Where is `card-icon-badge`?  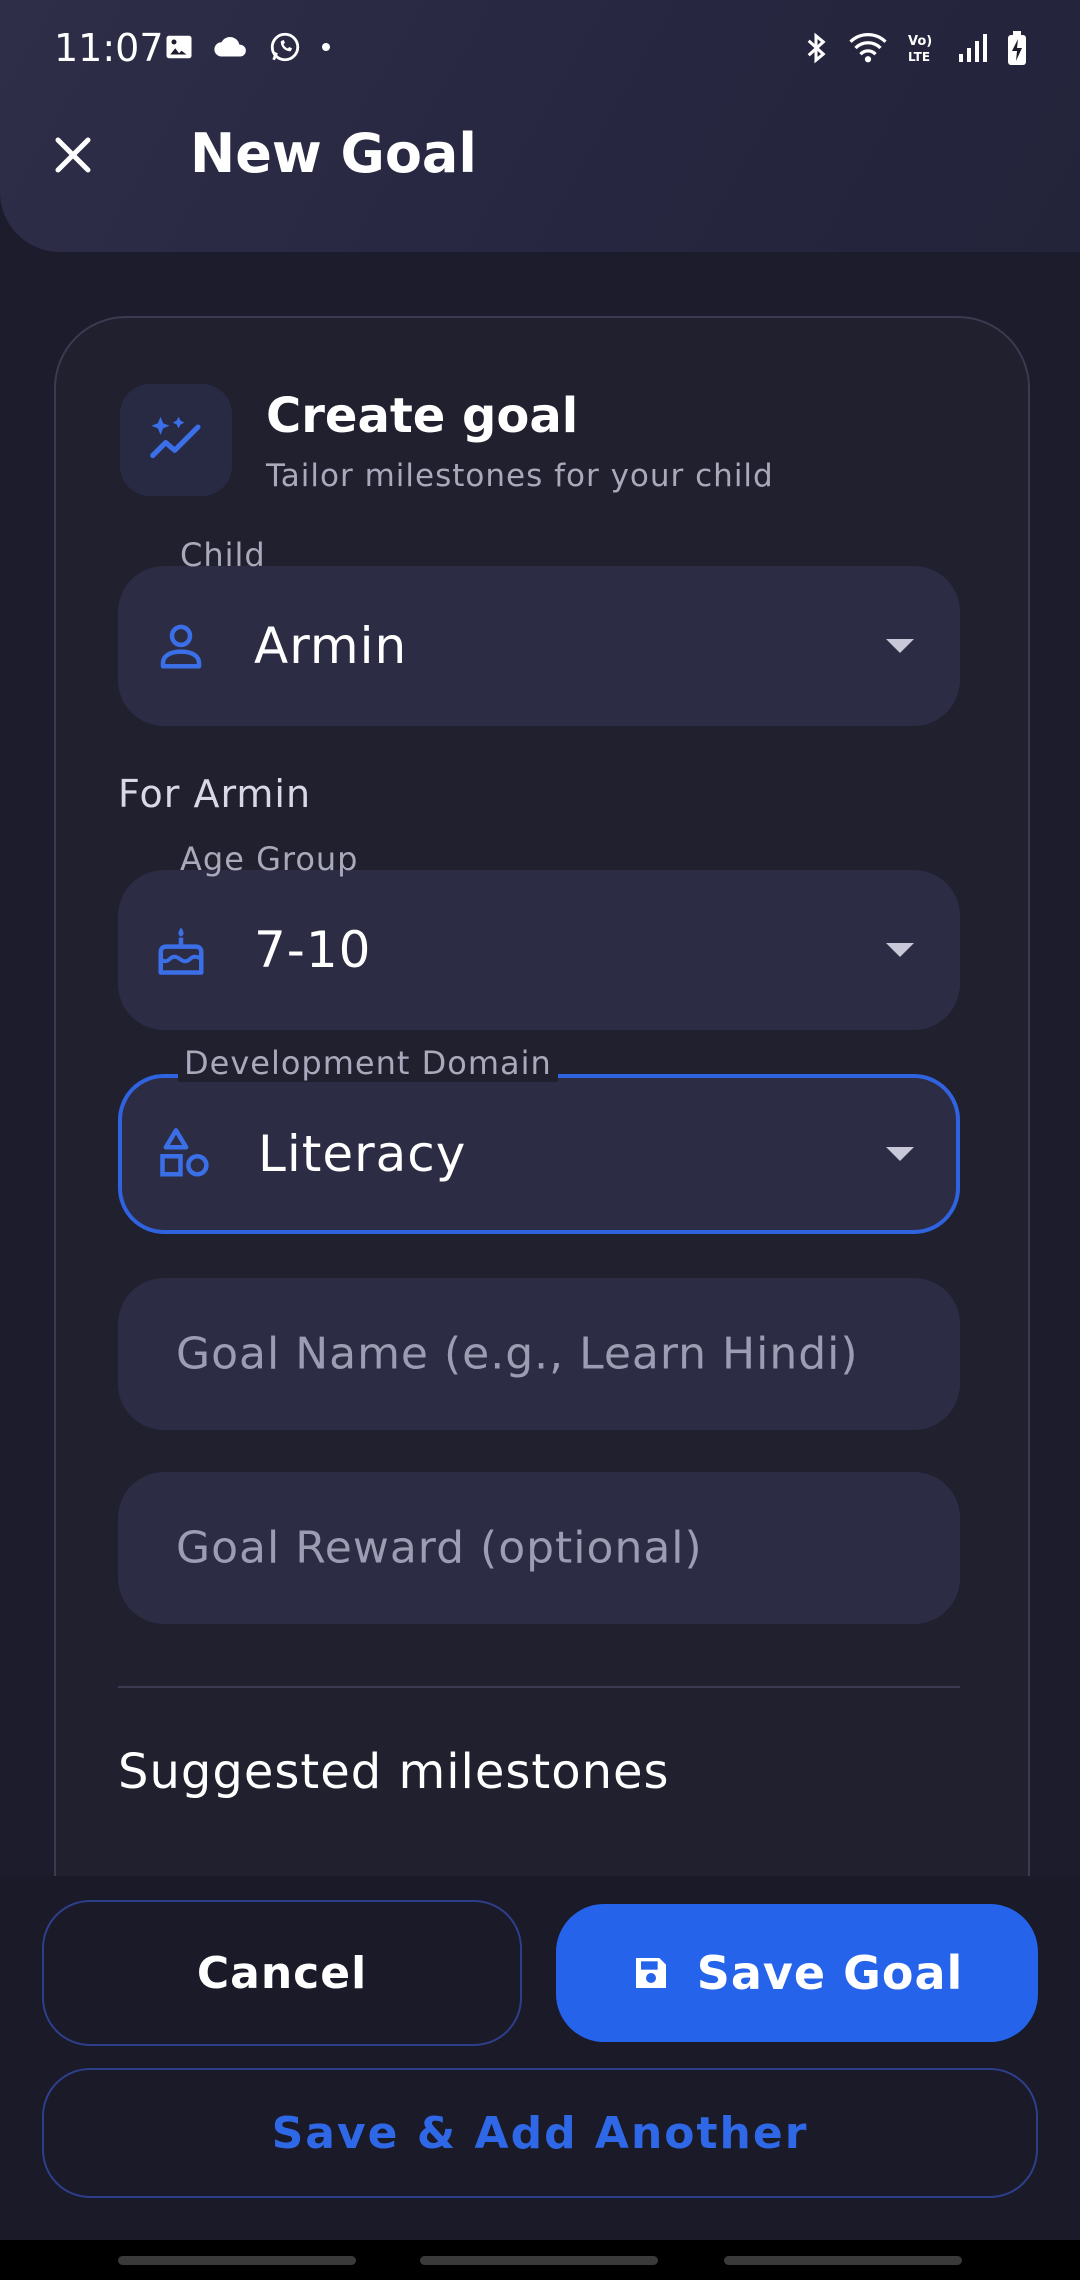
card-icon-badge is located at coordinates (176, 440).